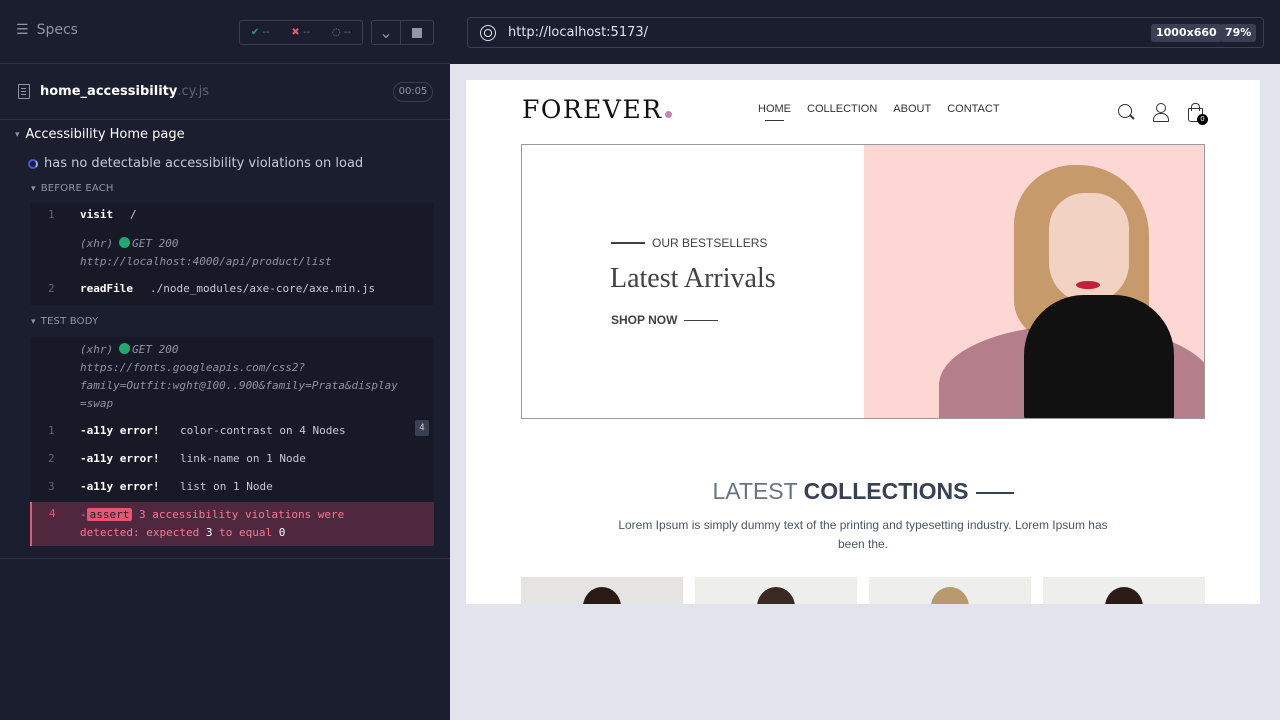  I want to click on hero-kicker: OUR BESTSELLERS, so click(689, 243).